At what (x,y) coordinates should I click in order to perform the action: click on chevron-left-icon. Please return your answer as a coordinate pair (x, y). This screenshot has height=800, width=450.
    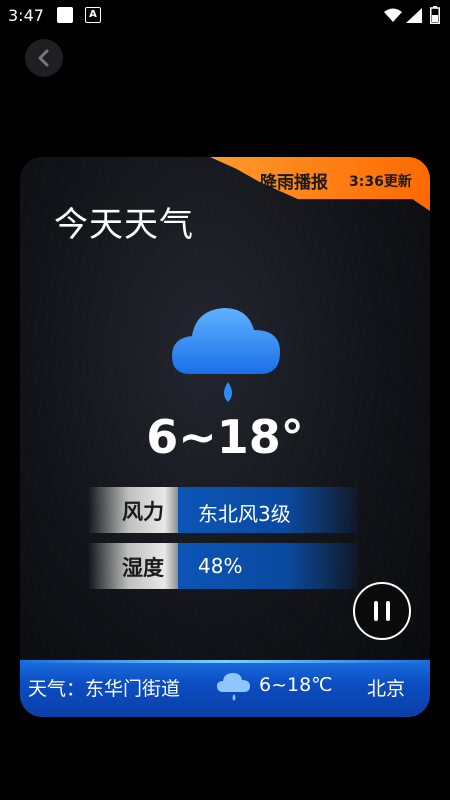
    Looking at the image, I should click on (43, 58).